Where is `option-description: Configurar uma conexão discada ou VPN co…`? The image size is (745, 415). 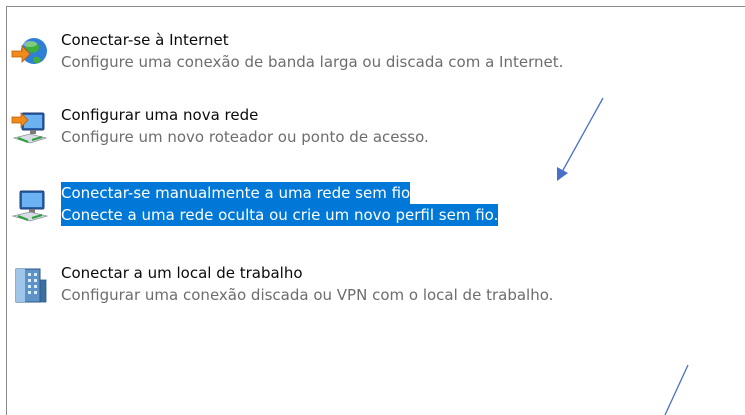
option-description: Configurar uma conexão discada ou VPN co… is located at coordinates (307, 295).